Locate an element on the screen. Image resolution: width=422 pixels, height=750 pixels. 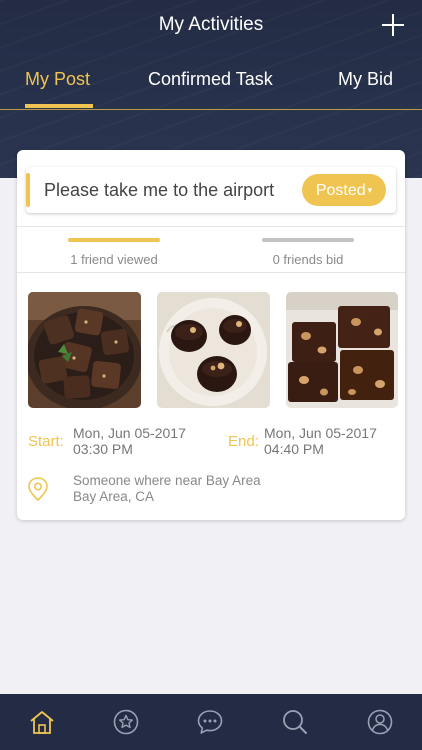
search-icon is located at coordinates (295, 722).